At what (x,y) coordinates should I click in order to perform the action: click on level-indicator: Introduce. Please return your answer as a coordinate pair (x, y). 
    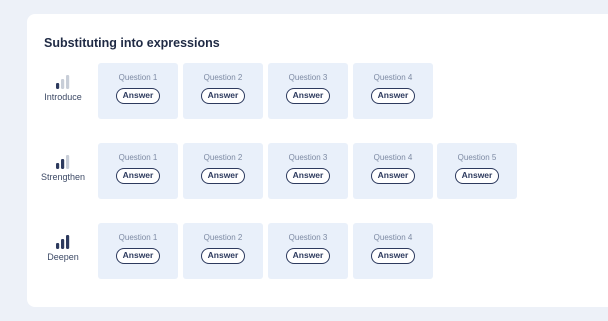
    Looking at the image, I should click on (63, 91).